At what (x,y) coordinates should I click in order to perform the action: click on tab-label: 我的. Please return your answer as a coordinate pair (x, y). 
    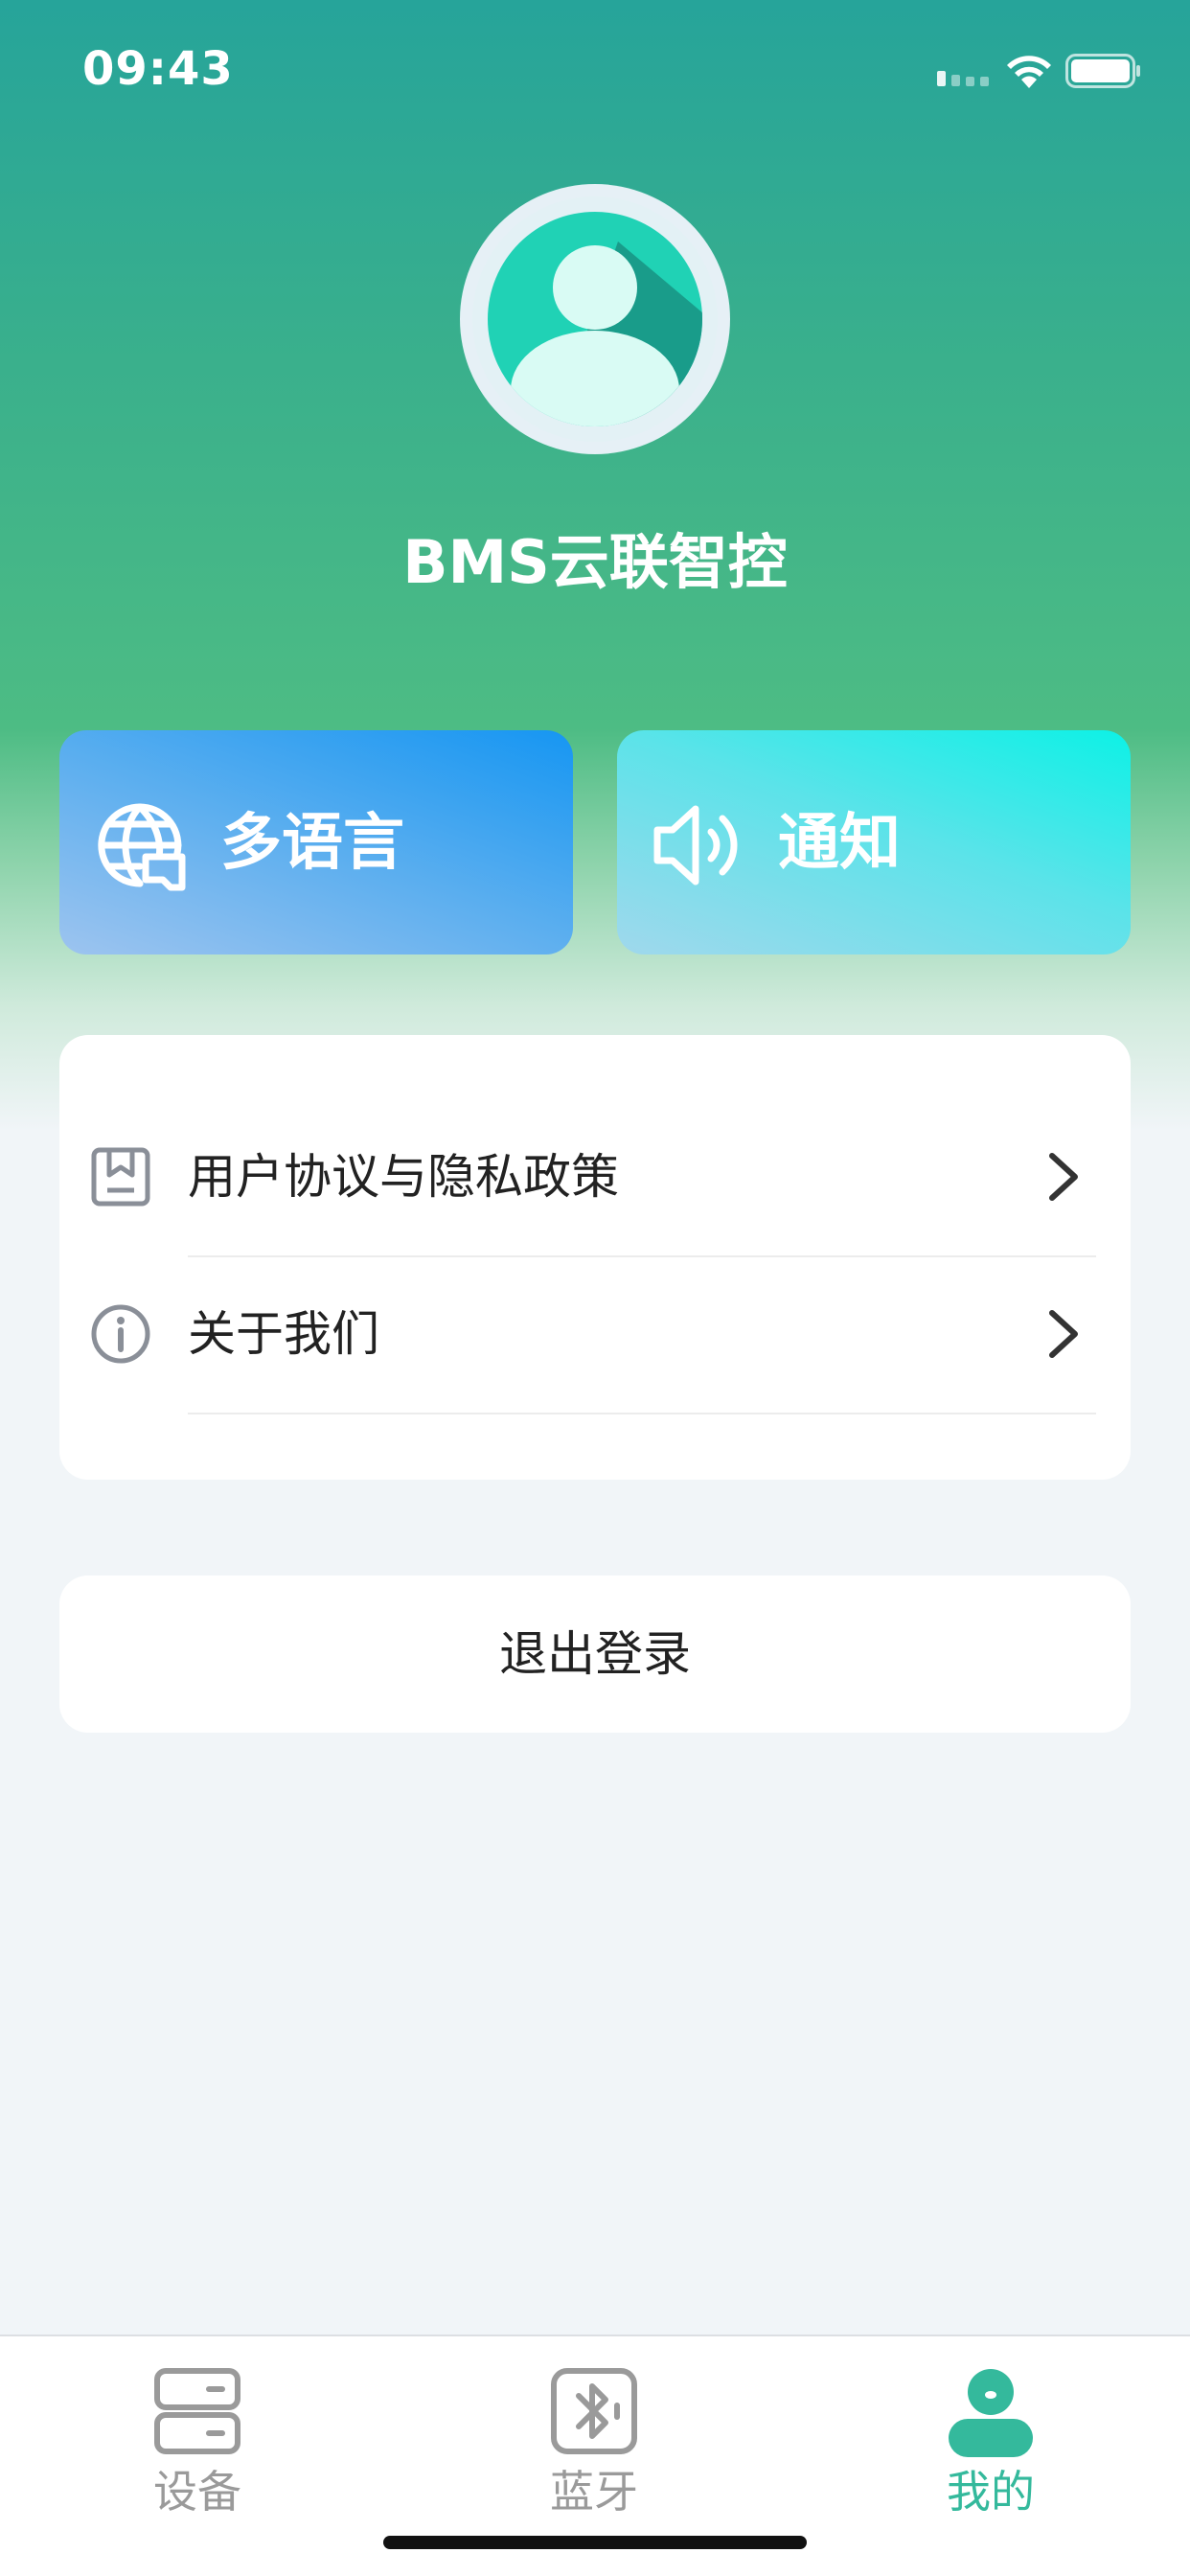
    Looking at the image, I should click on (991, 2492).